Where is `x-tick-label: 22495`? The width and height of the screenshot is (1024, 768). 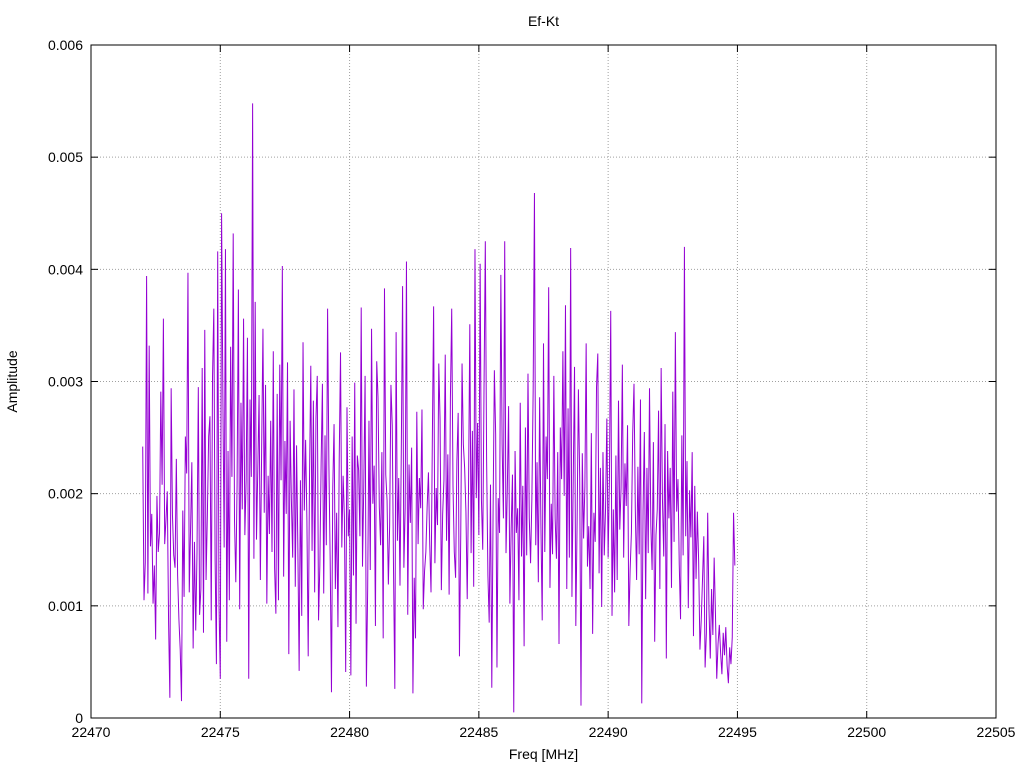
x-tick-label: 22495 is located at coordinates (737, 732).